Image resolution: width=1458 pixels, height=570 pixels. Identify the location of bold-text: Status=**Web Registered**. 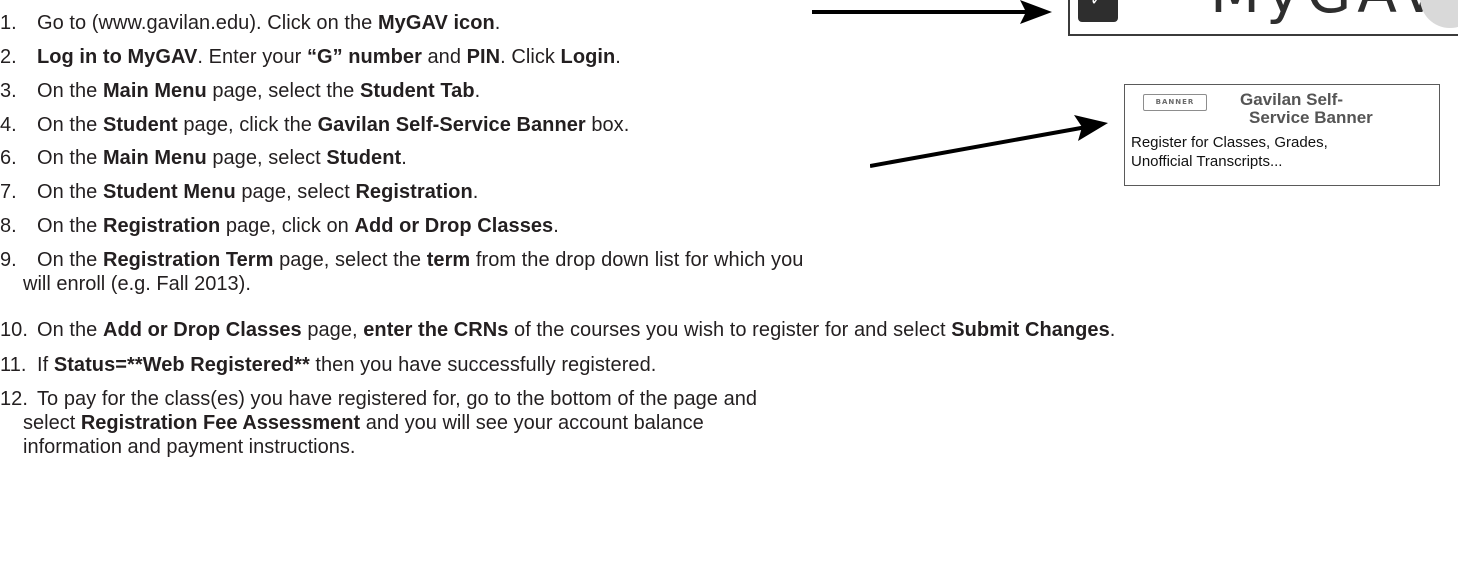
(181, 365).